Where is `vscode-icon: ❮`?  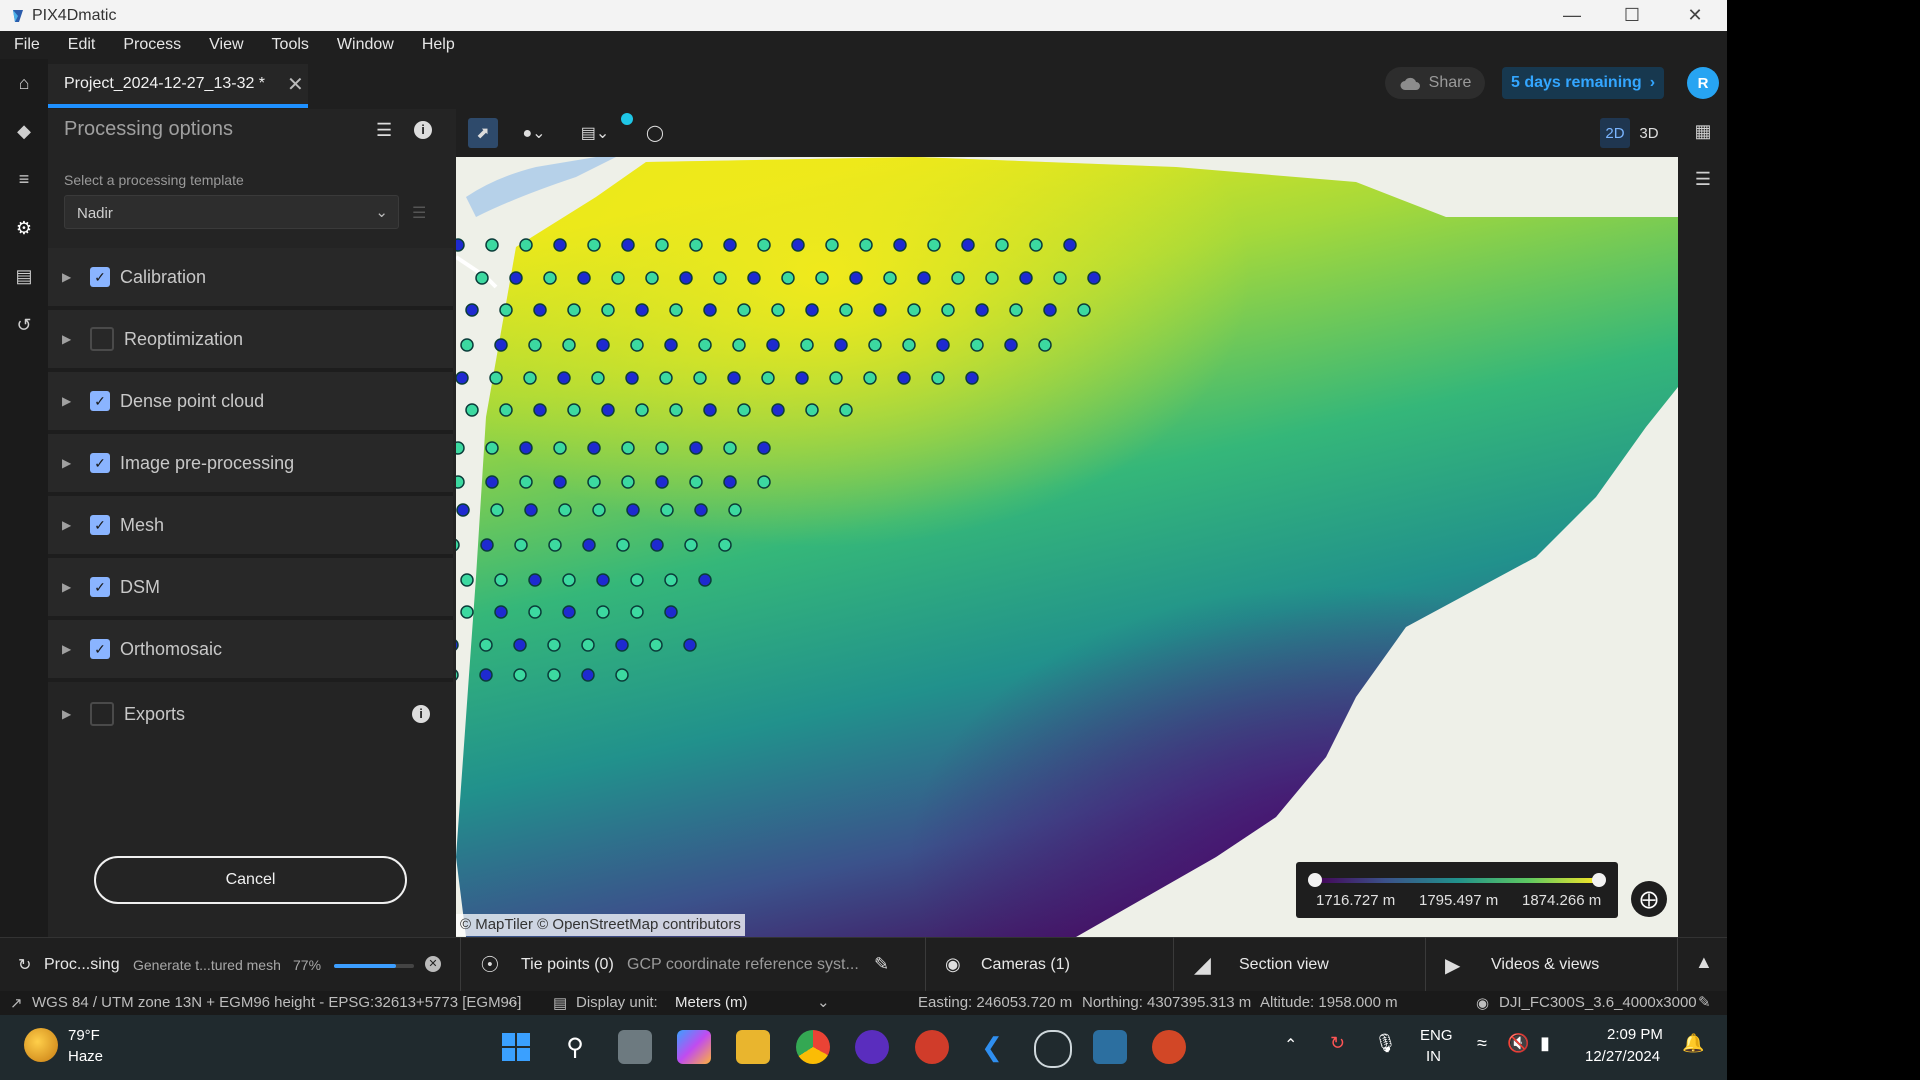 vscode-icon: ❮ is located at coordinates (992, 1047).